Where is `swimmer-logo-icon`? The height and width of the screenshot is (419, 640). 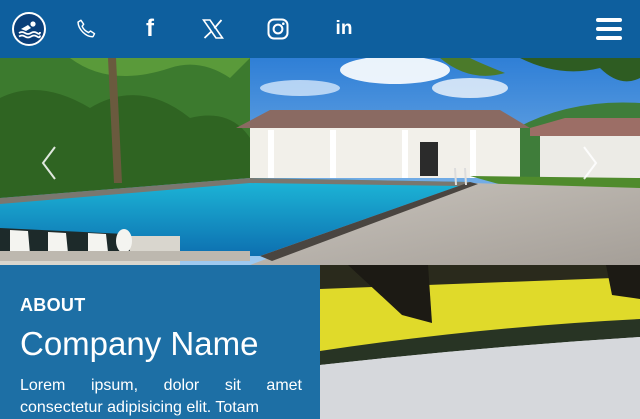 swimmer-logo-icon is located at coordinates (29, 29).